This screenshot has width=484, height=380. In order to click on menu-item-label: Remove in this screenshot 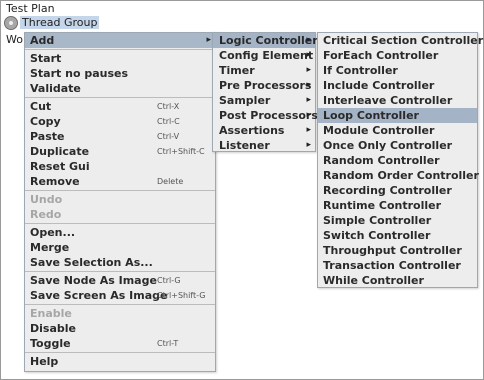, I will do `click(55, 181)`.